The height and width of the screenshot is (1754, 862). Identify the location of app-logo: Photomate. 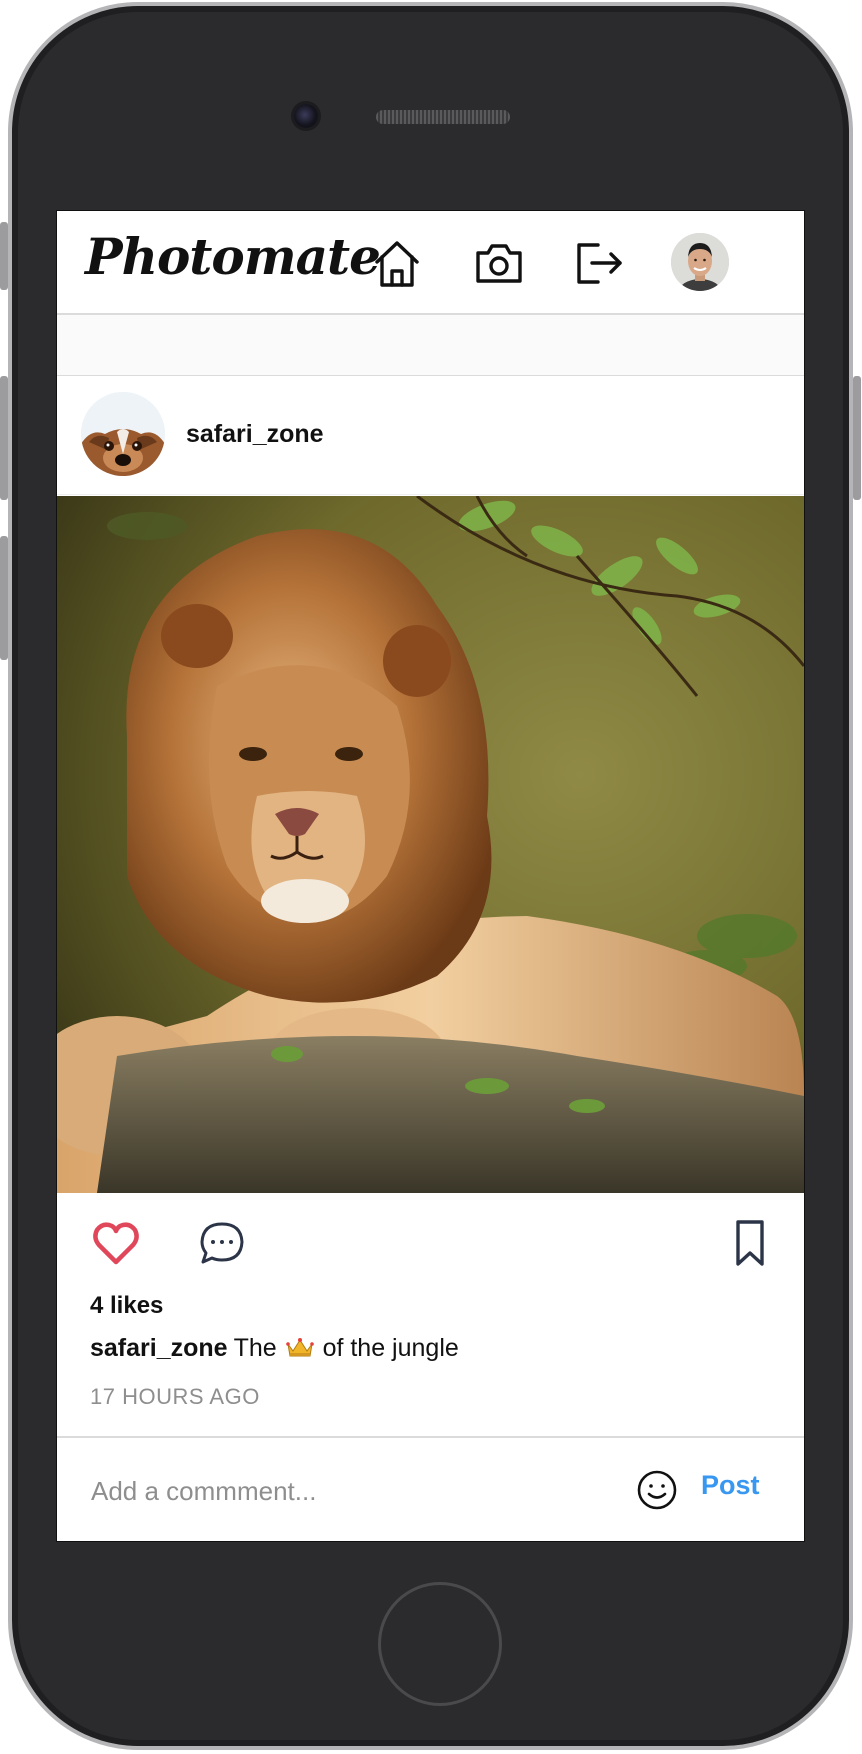
(233, 256).